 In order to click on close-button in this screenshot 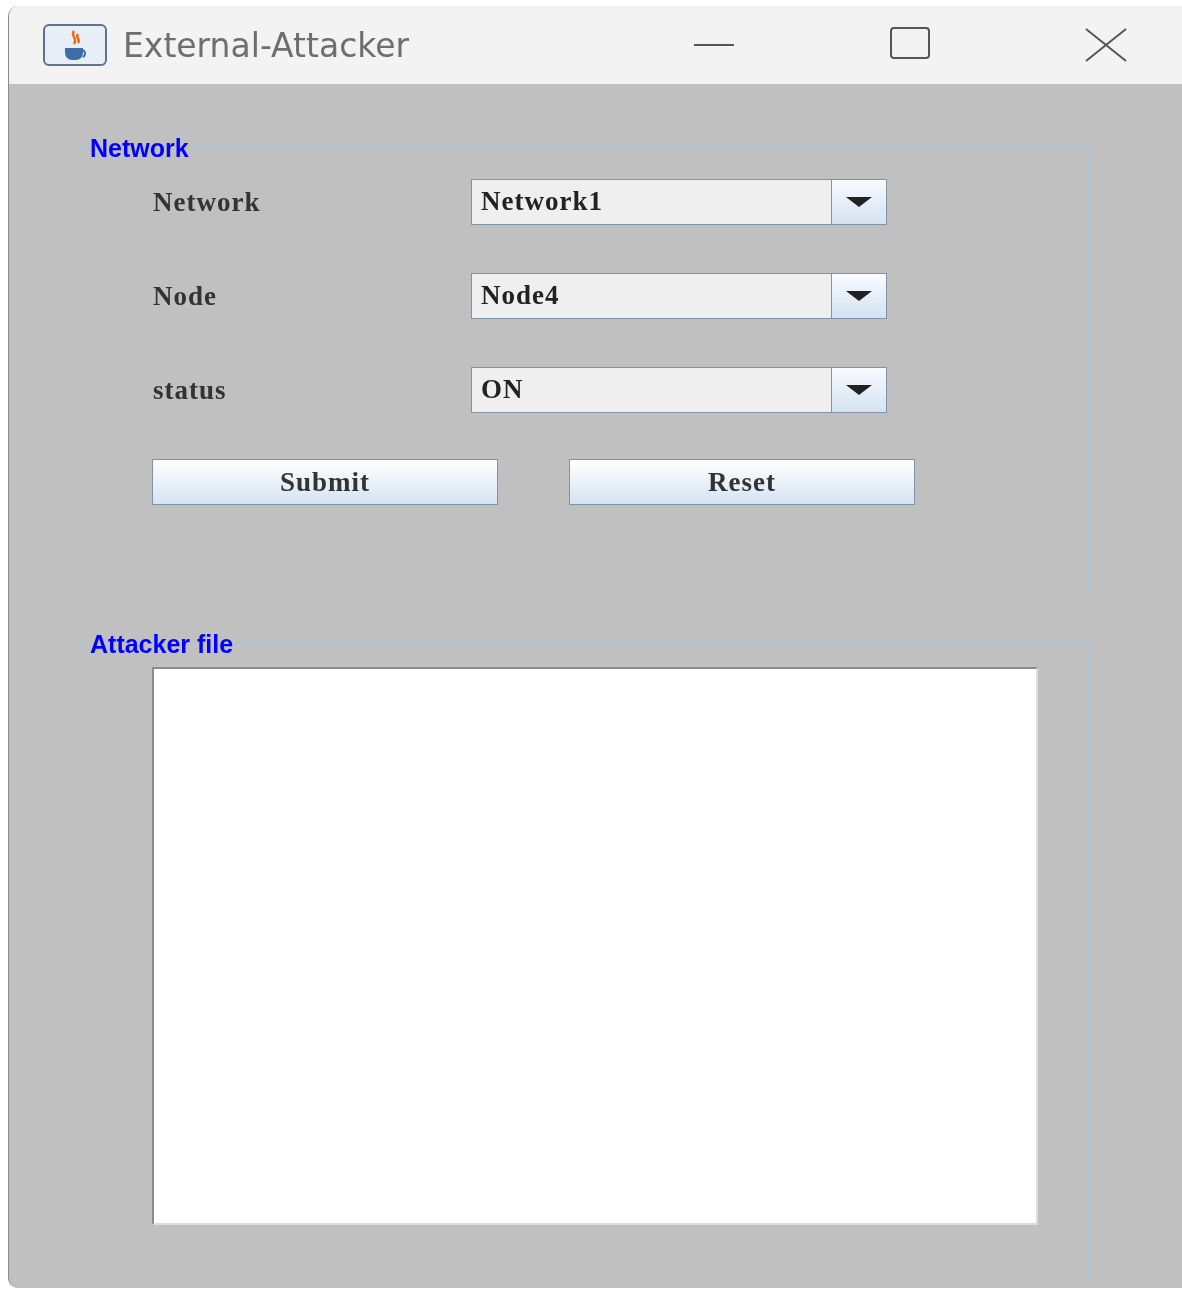, I will do `click(1106, 45)`.